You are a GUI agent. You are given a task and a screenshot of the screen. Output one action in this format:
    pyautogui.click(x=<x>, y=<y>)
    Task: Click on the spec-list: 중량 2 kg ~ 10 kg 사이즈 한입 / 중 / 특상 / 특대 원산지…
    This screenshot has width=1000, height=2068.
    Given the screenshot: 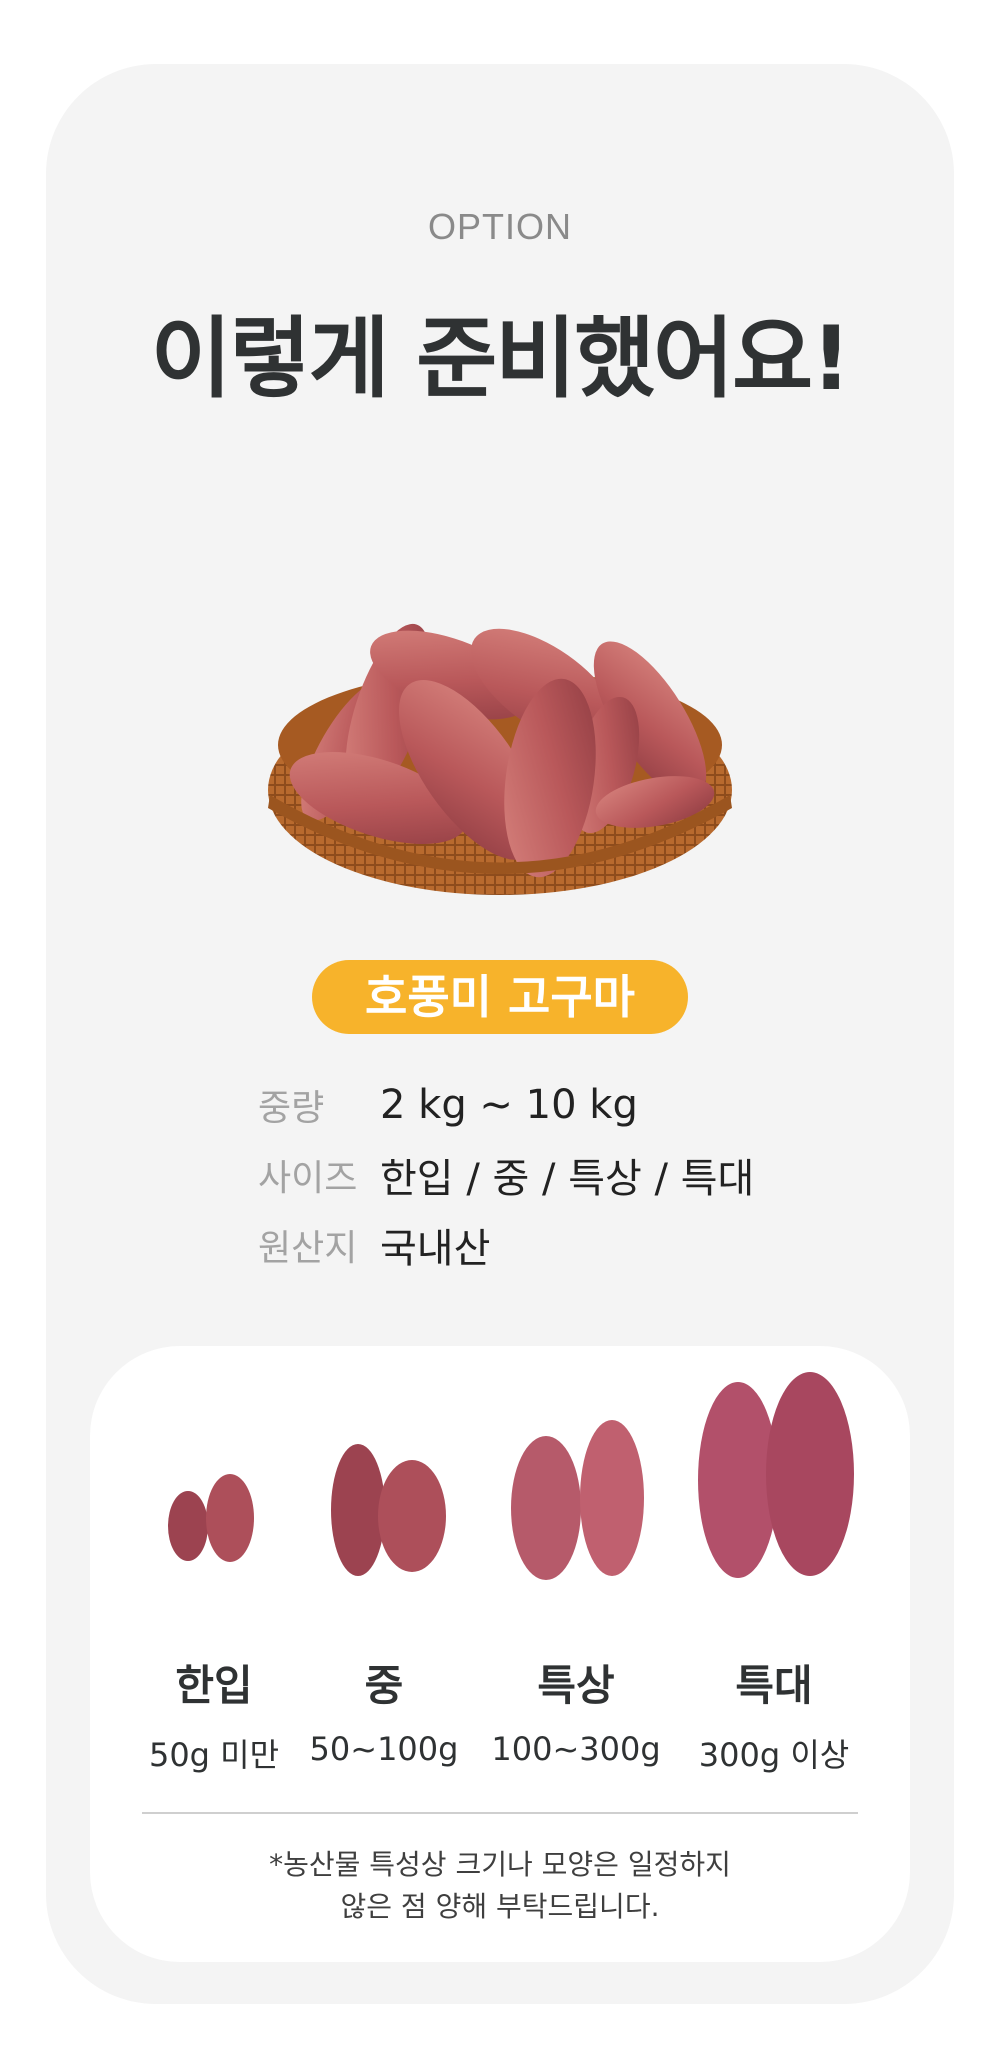 What is the action you would take?
    pyautogui.click(x=506, y=1175)
    